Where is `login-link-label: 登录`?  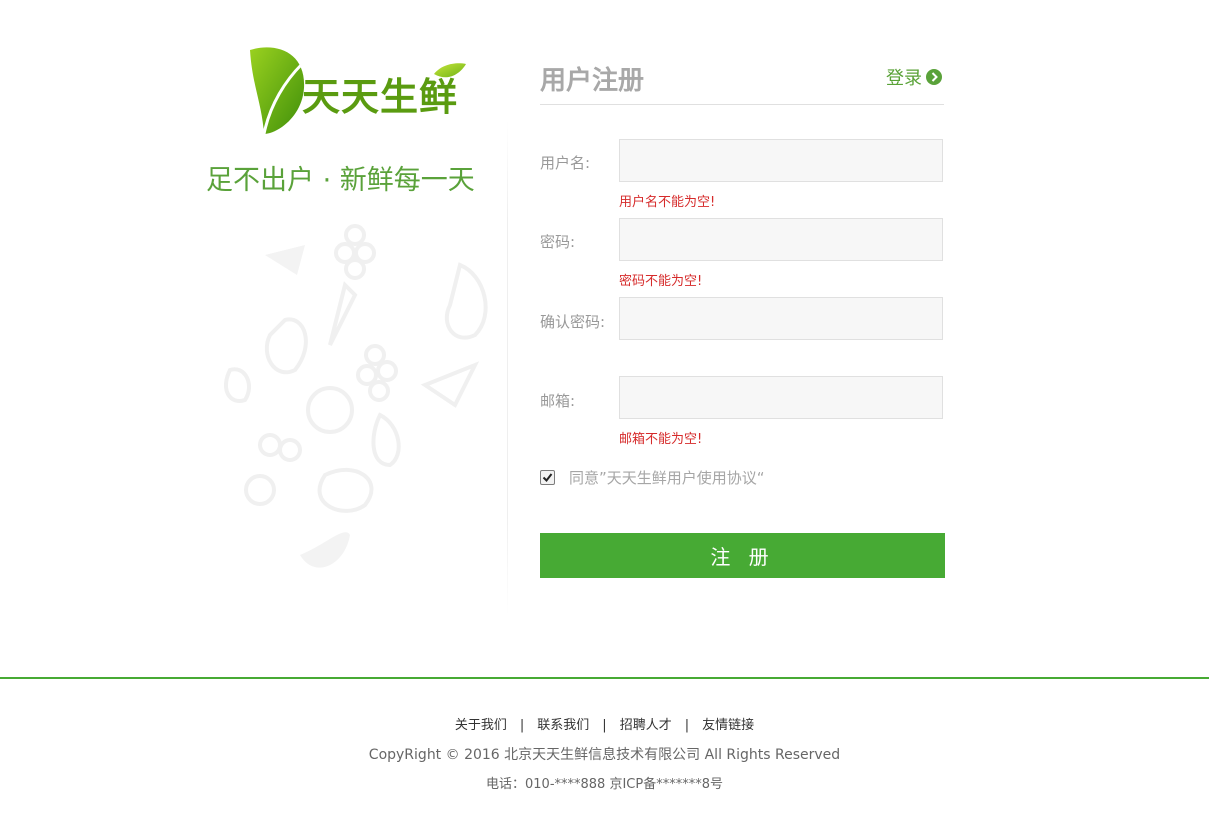
login-link-label: 登录 is located at coordinates (904, 78).